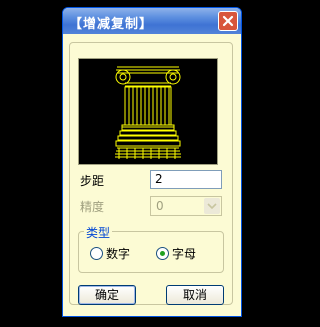 The image size is (320, 327). Describe the element at coordinates (96, 253) in the screenshot. I see `radio-number` at that location.